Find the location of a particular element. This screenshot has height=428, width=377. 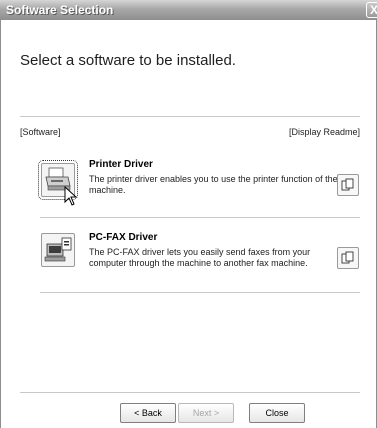

printer-driver-description-line2: machine. is located at coordinates (107, 190).